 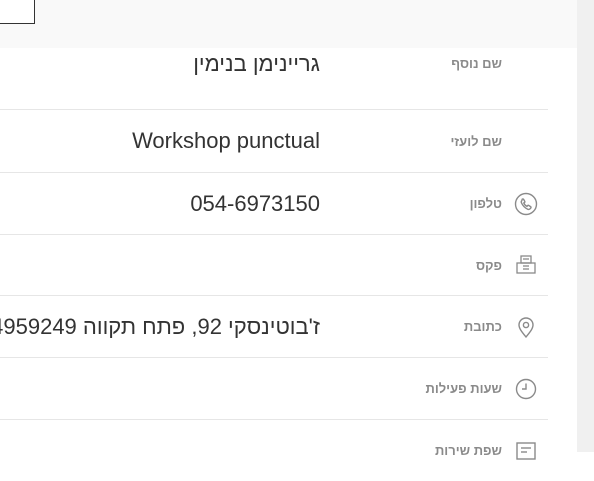 I want to click on alternate-name-label: שם נוסף, so click(x=476, y=63).